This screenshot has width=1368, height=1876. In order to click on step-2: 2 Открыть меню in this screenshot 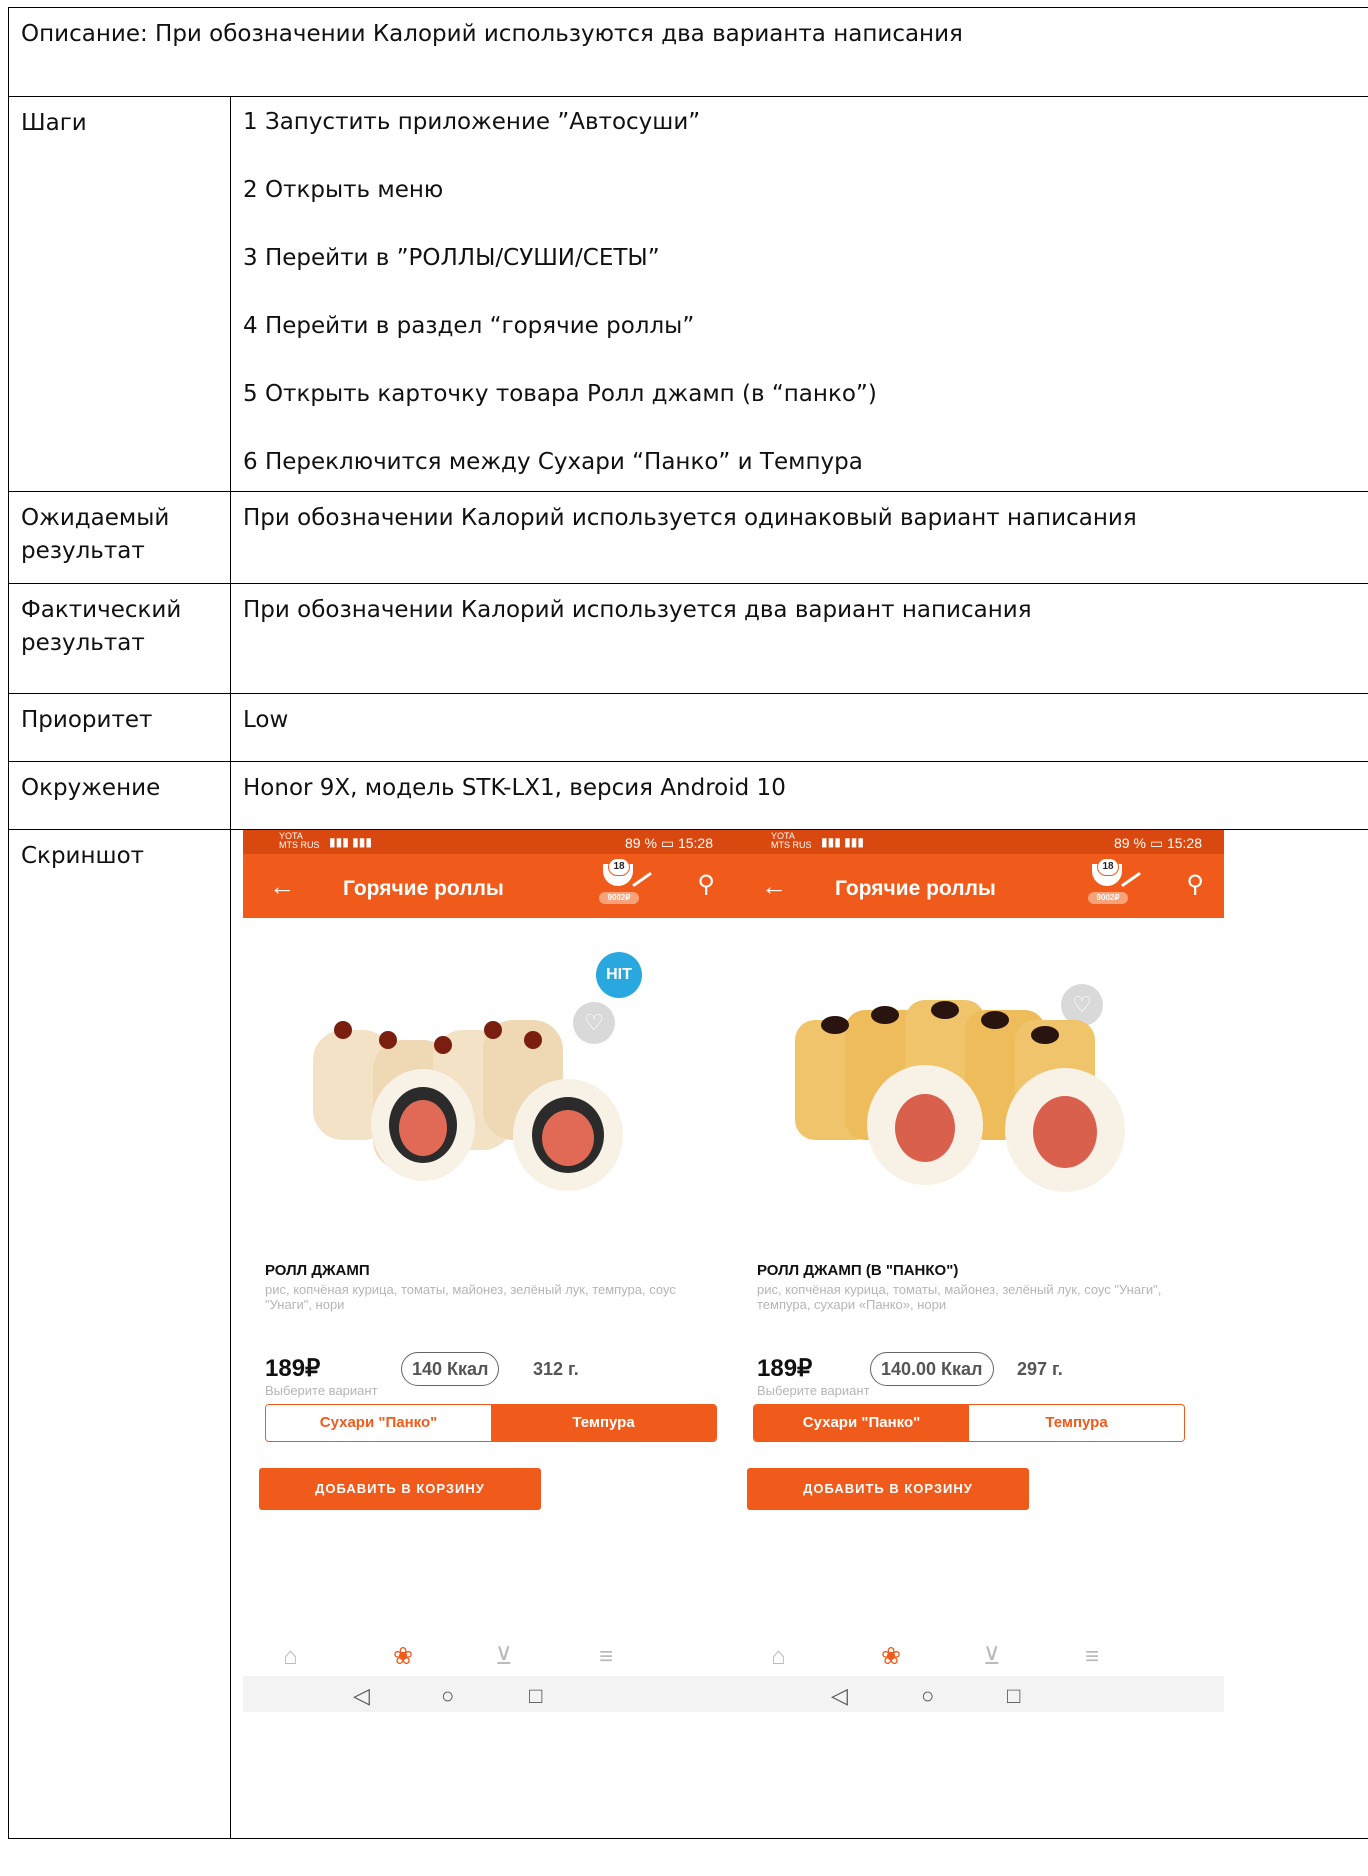, I will do `click(343, 190)`.